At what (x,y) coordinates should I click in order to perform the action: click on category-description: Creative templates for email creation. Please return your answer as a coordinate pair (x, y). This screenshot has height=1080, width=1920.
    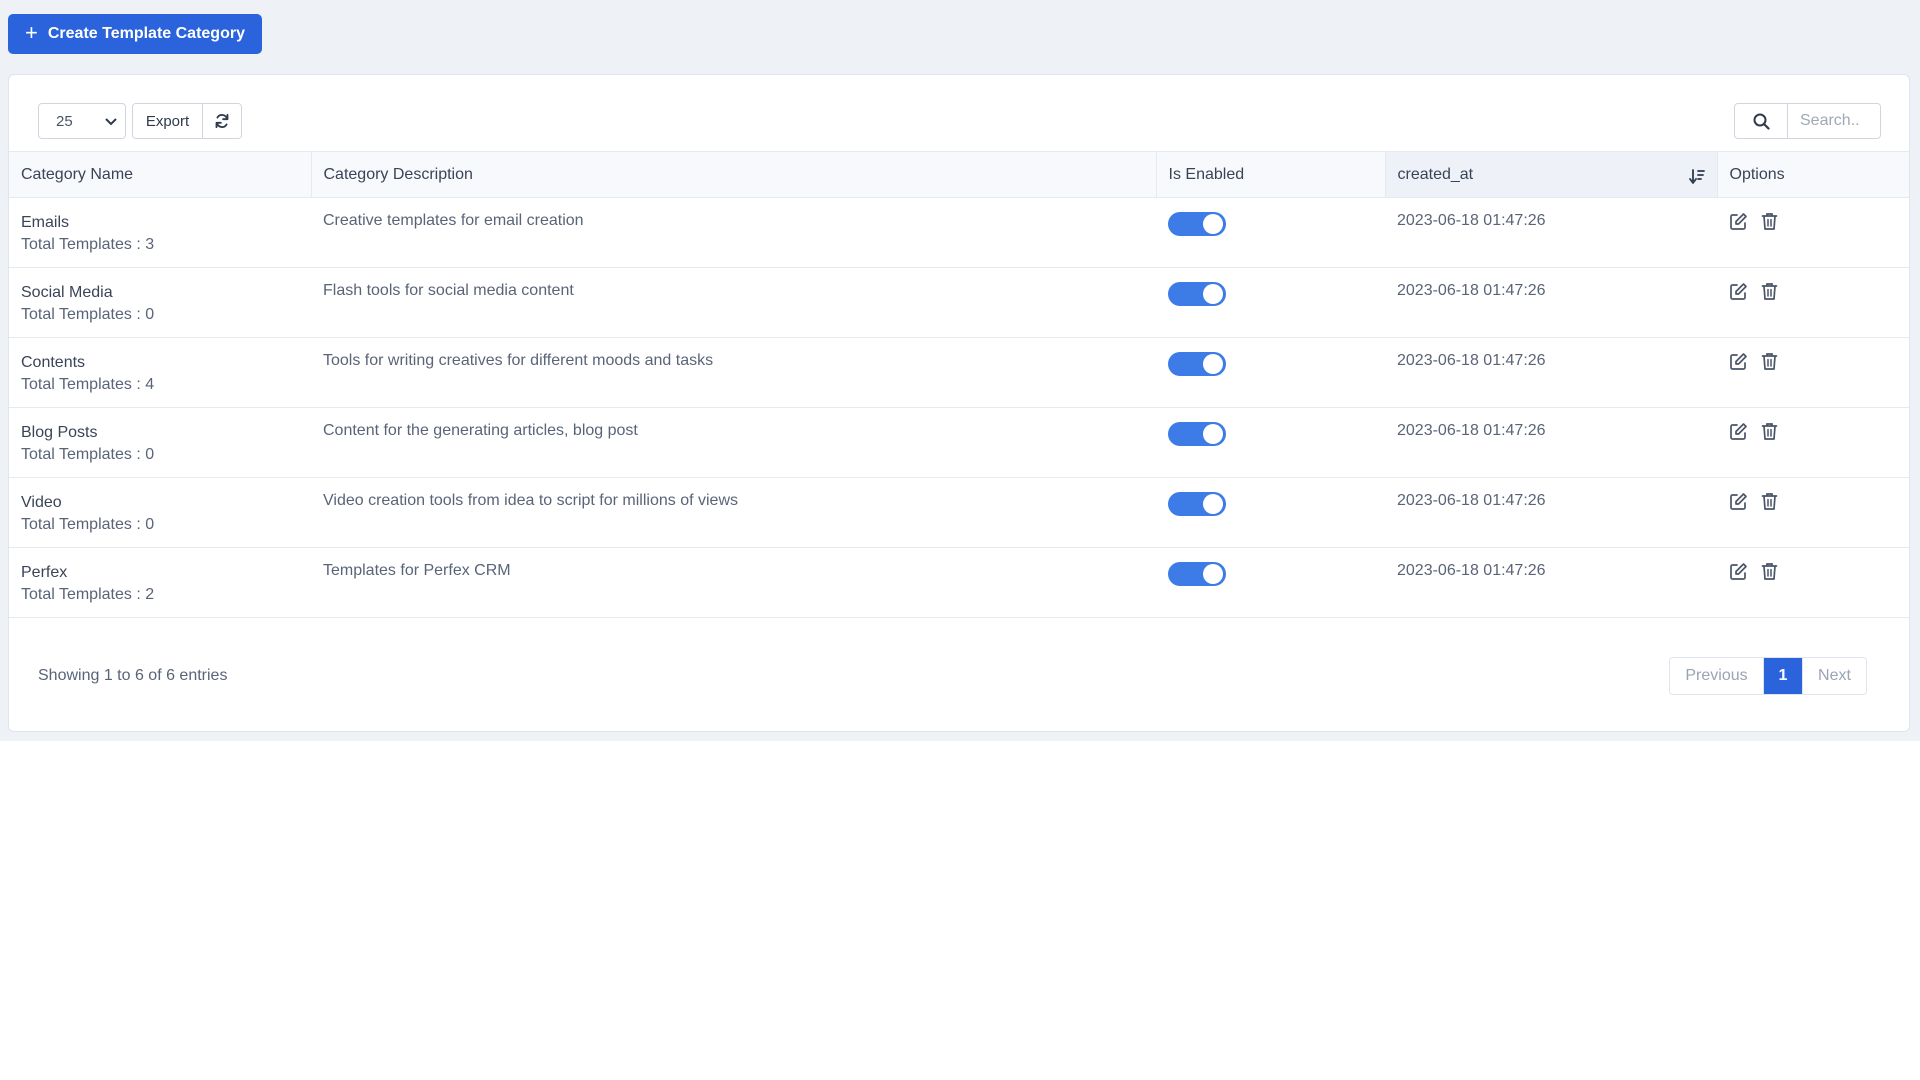
    Looking at the image, I should click on (453, 220).